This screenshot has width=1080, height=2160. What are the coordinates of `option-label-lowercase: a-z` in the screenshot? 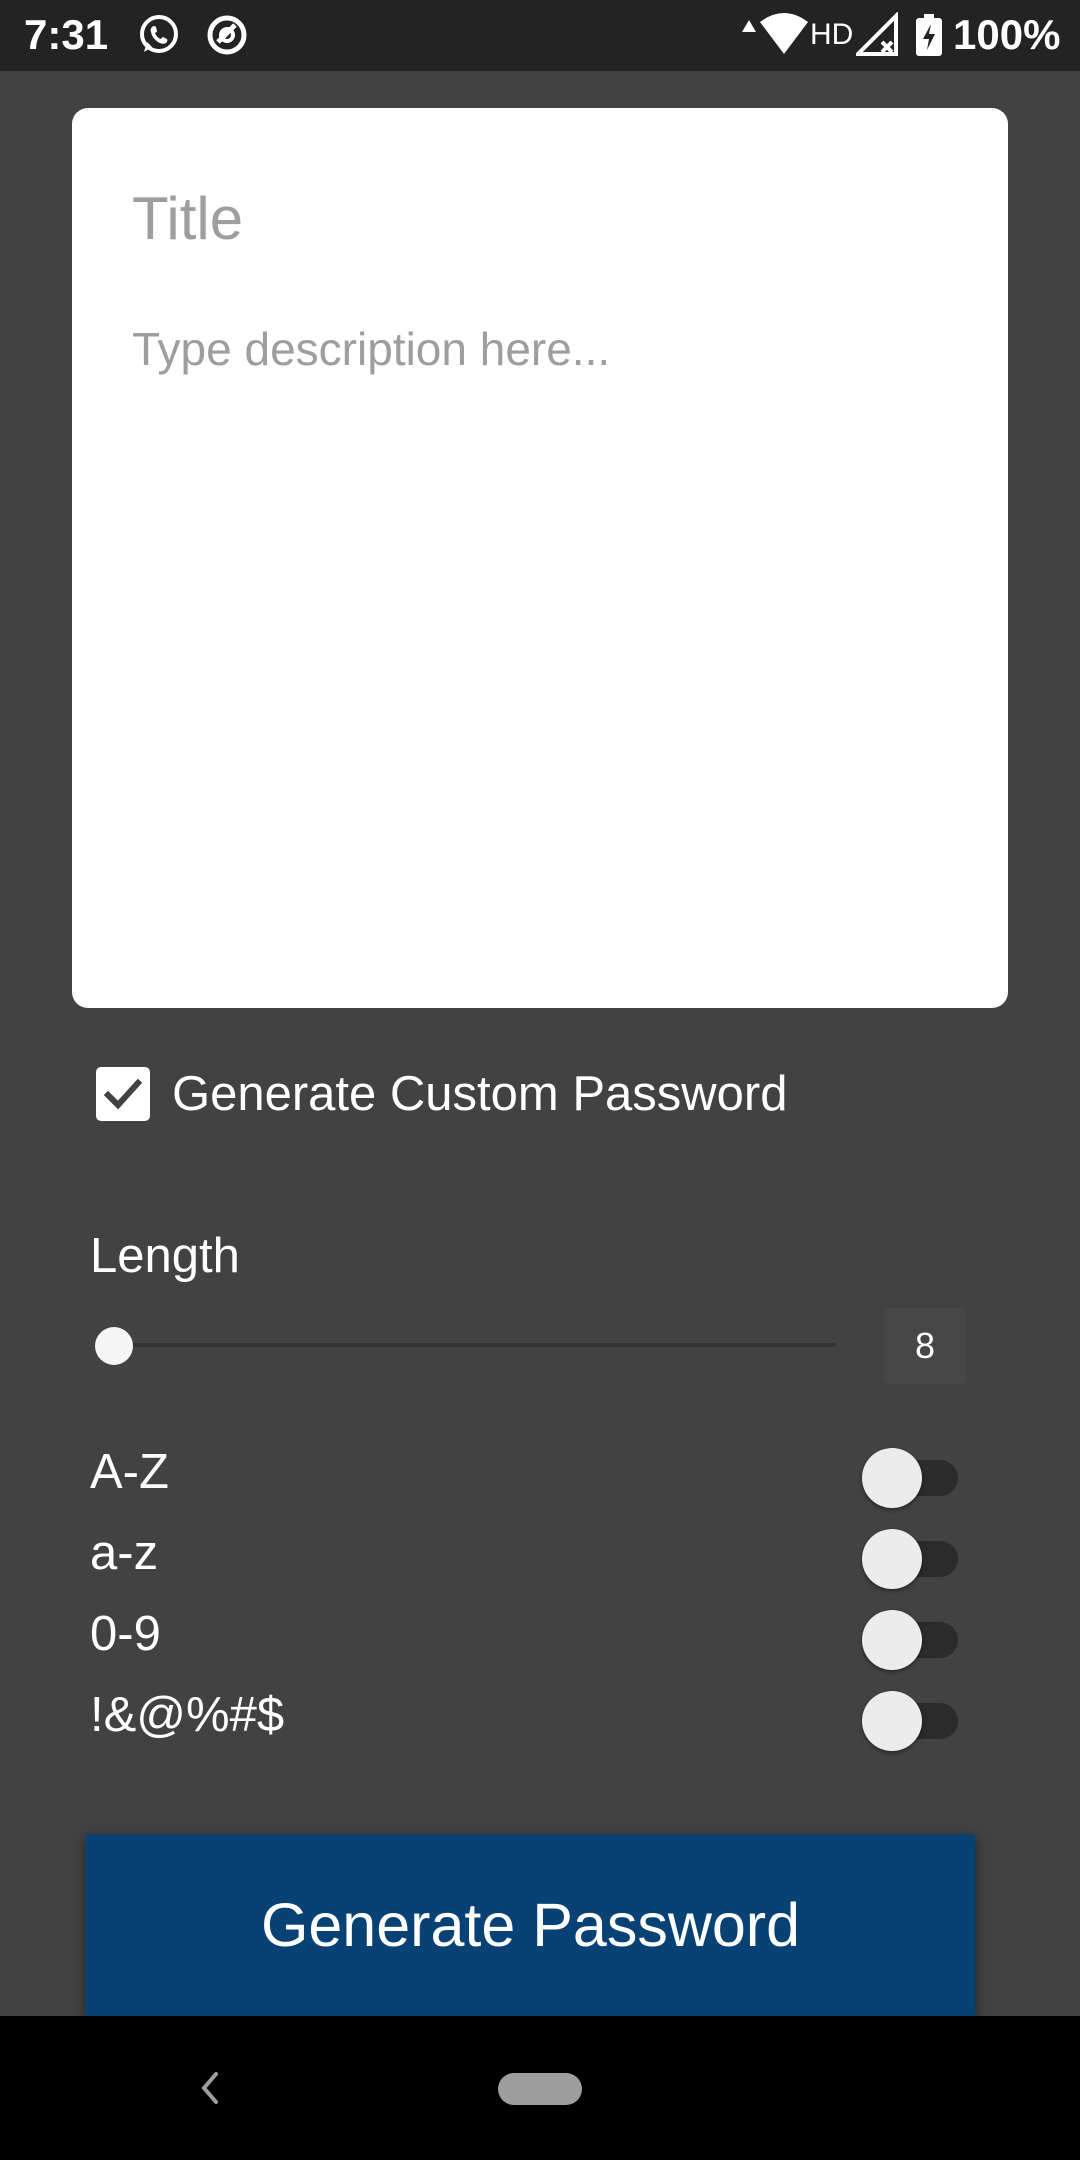 It's located at (124, 1553).